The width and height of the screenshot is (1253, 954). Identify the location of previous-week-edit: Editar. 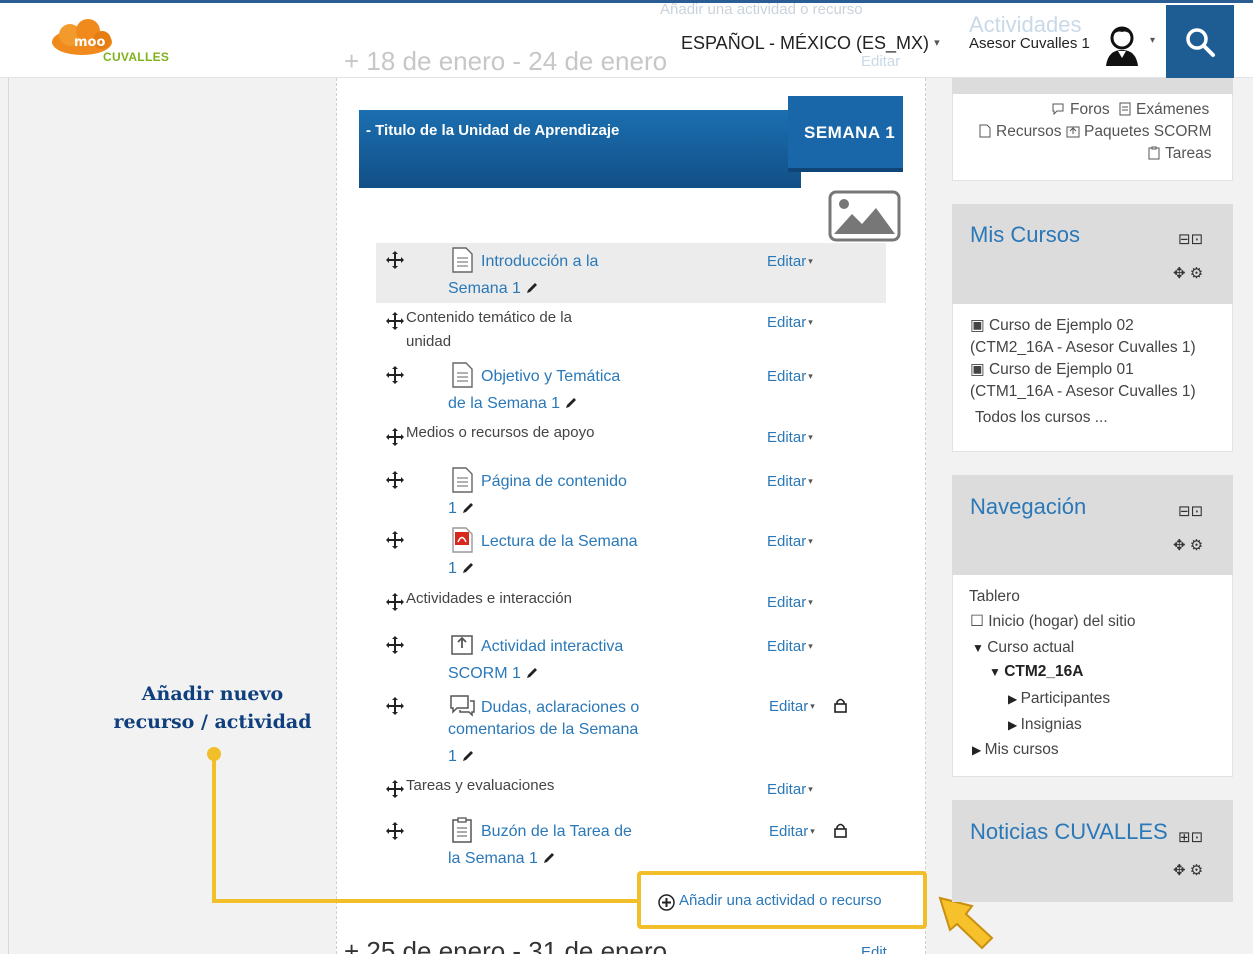
(880, 61).